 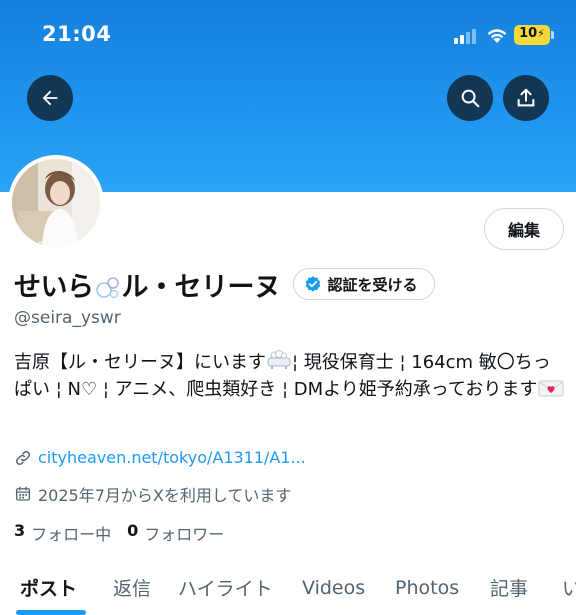 I want to click on followers-count: 0, so click(x=133, y=530).